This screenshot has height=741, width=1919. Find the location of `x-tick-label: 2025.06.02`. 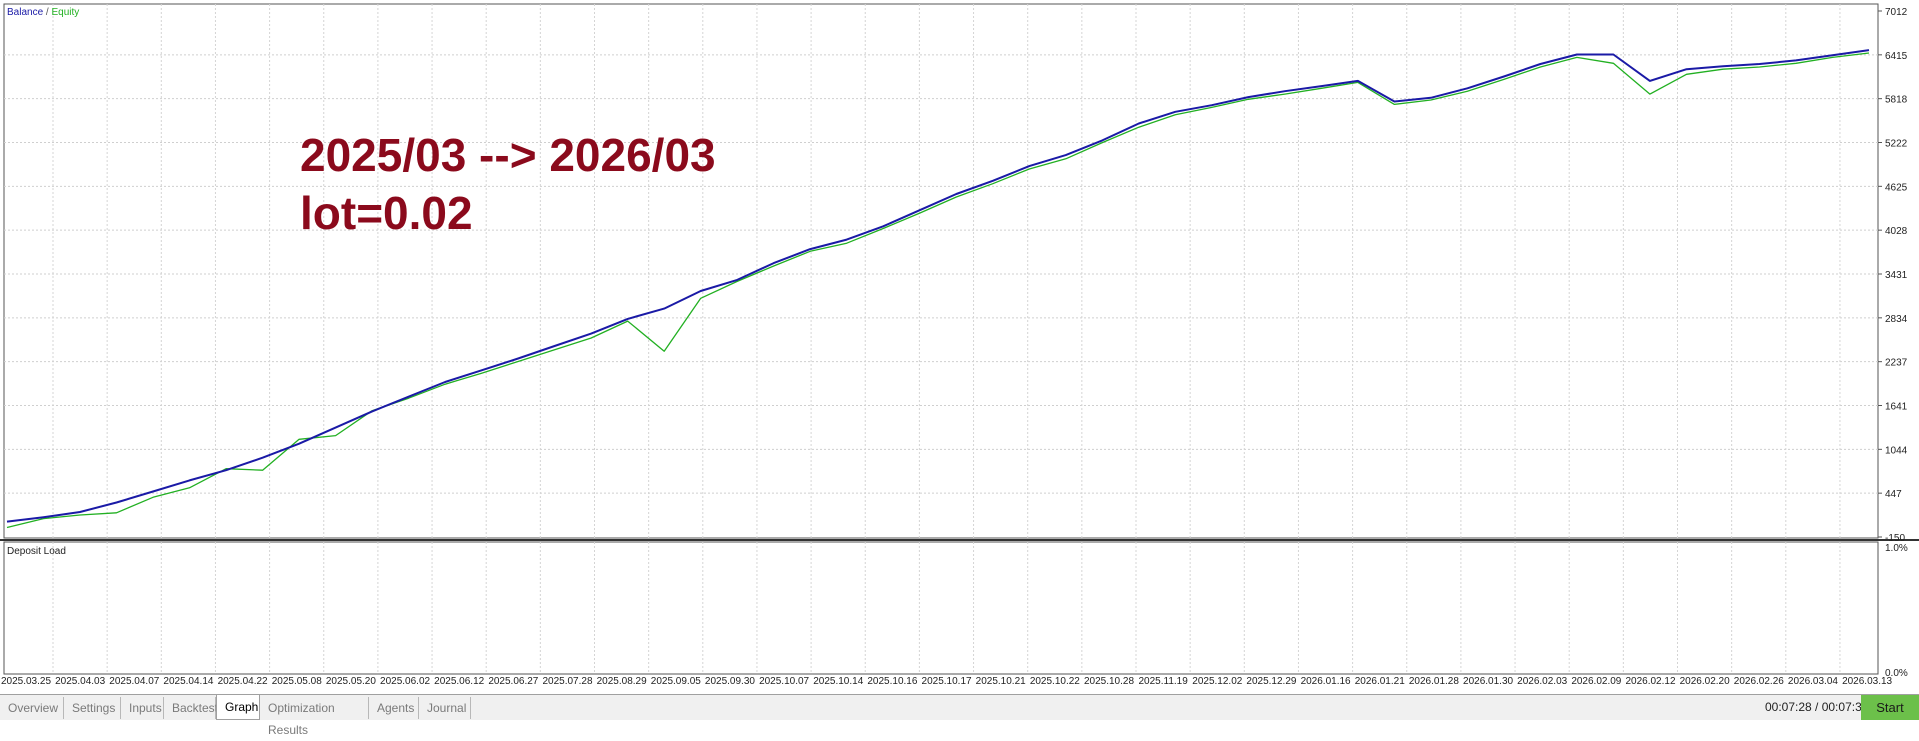

x-tick-label: 2025.06.02 is located at coordinates (405, 681).